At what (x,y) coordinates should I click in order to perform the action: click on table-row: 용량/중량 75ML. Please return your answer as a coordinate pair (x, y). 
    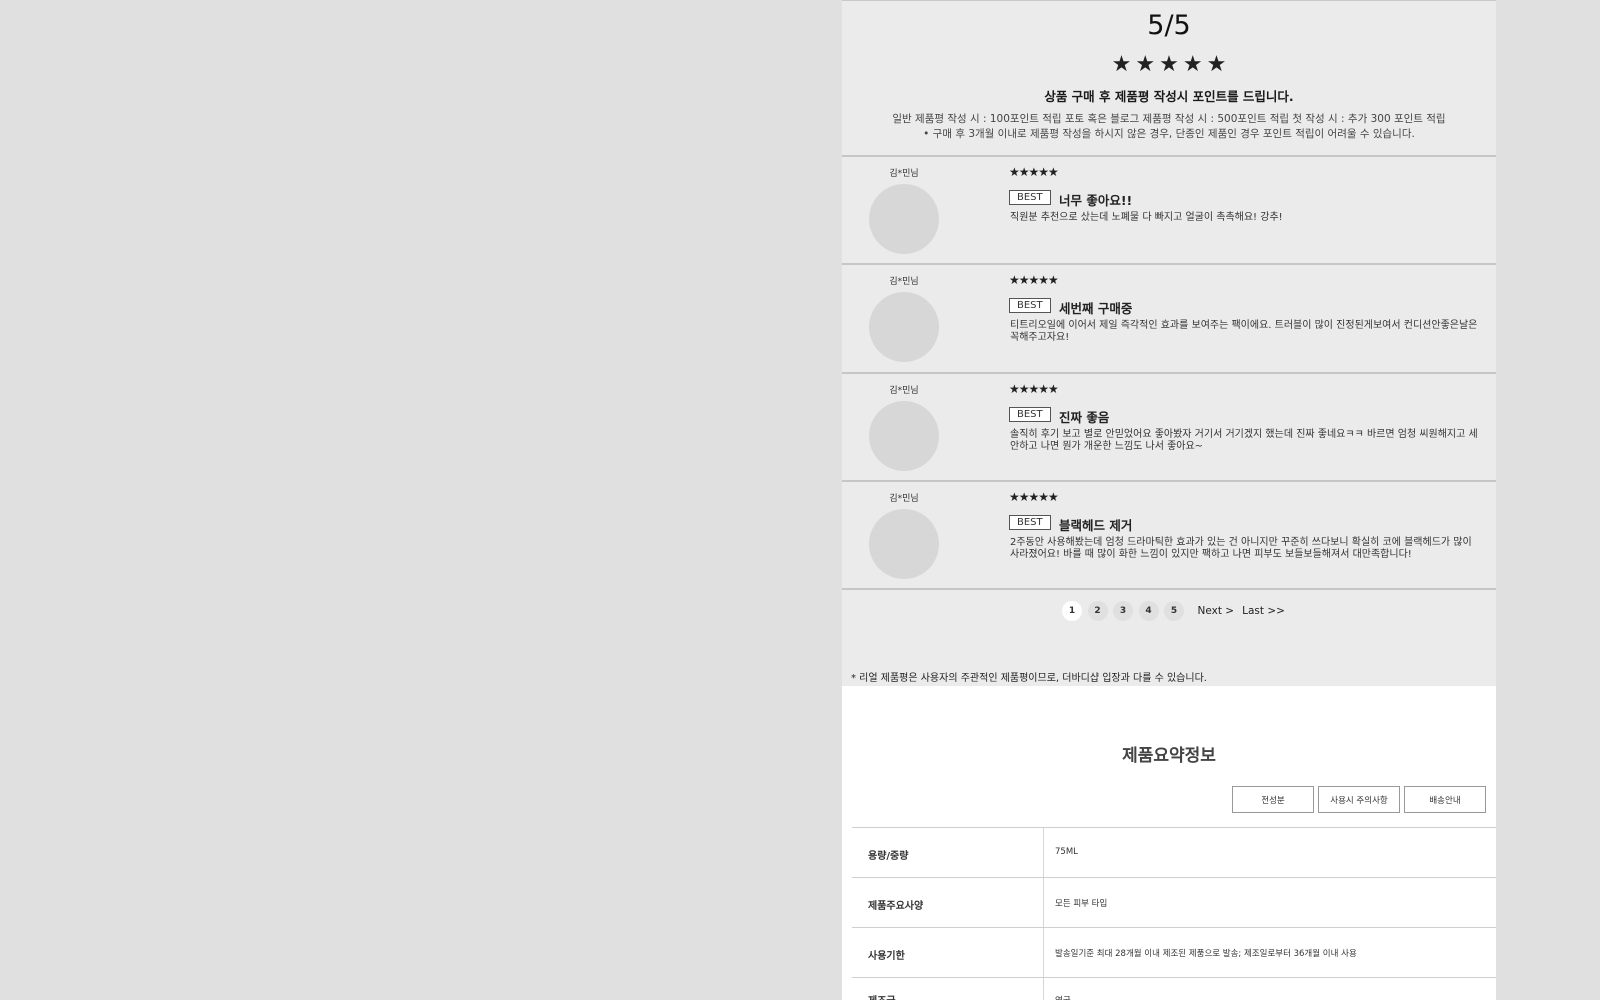
    Looking at the image, I should click on (1174, 852).